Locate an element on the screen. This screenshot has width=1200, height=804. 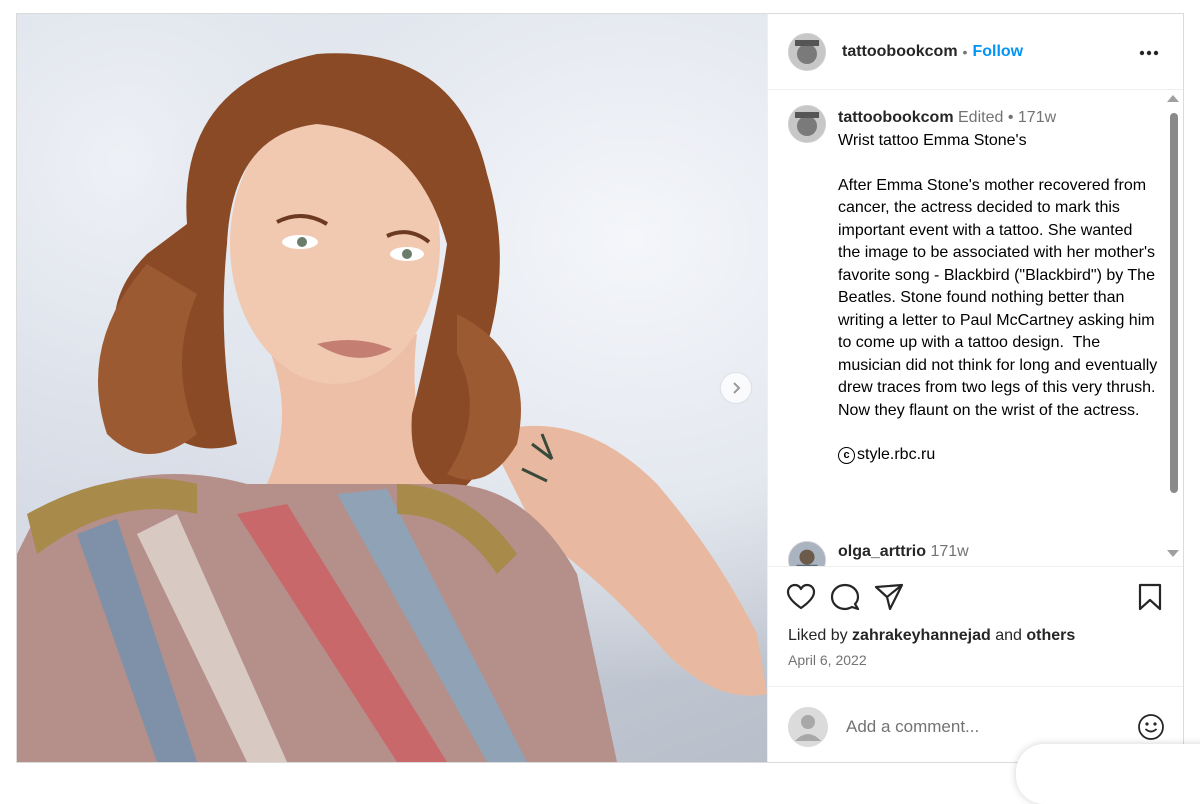
emoji-button is located at coordinates (1151, 729).